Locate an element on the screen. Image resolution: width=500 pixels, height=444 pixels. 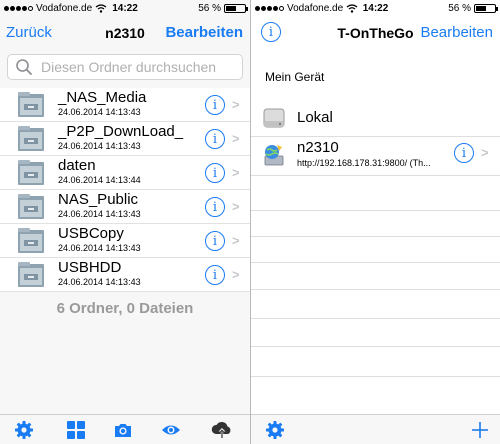
search-icon is located at coordinates (24, 67).